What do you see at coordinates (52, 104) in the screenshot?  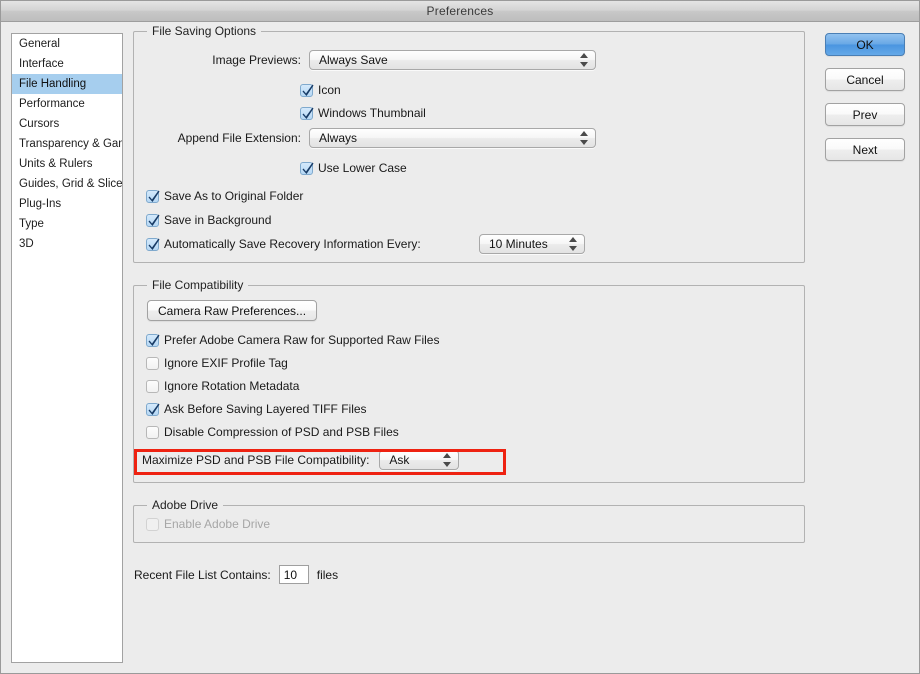 I see `sidebar-item-label: Performance` at bounding box center [52, 104].